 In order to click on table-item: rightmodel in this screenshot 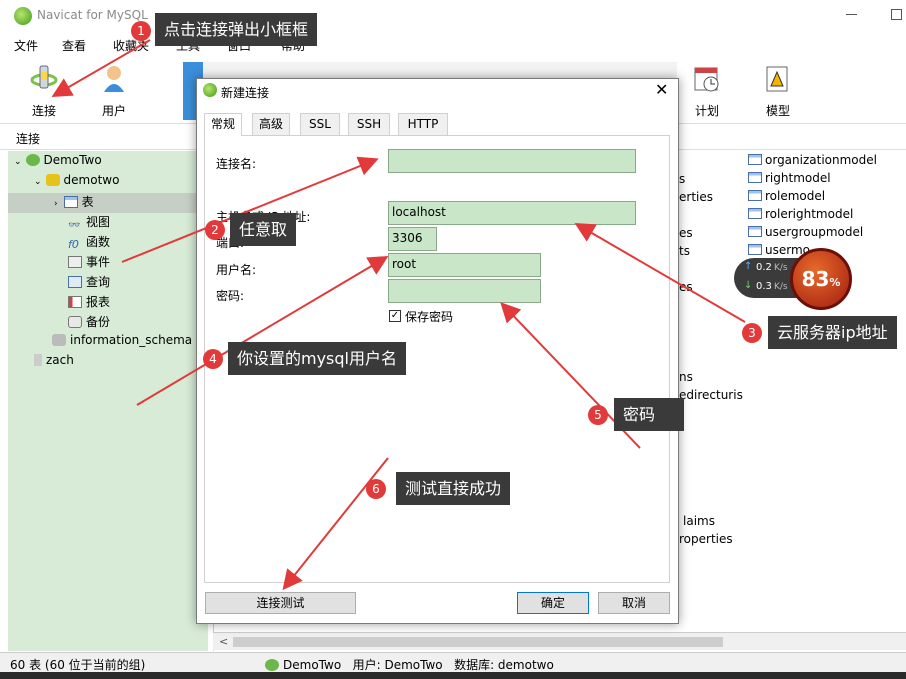, I will do `click(789, 178)`.